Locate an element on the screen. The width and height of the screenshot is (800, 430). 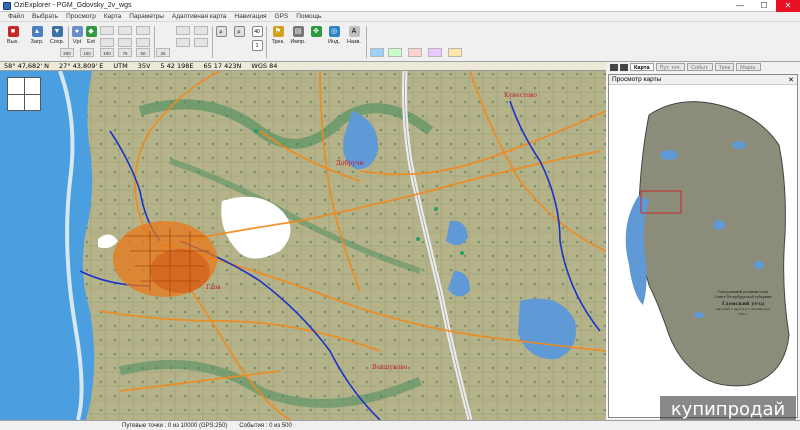
northing-readout: 65 17 423N is located at coordinates (222, 66).